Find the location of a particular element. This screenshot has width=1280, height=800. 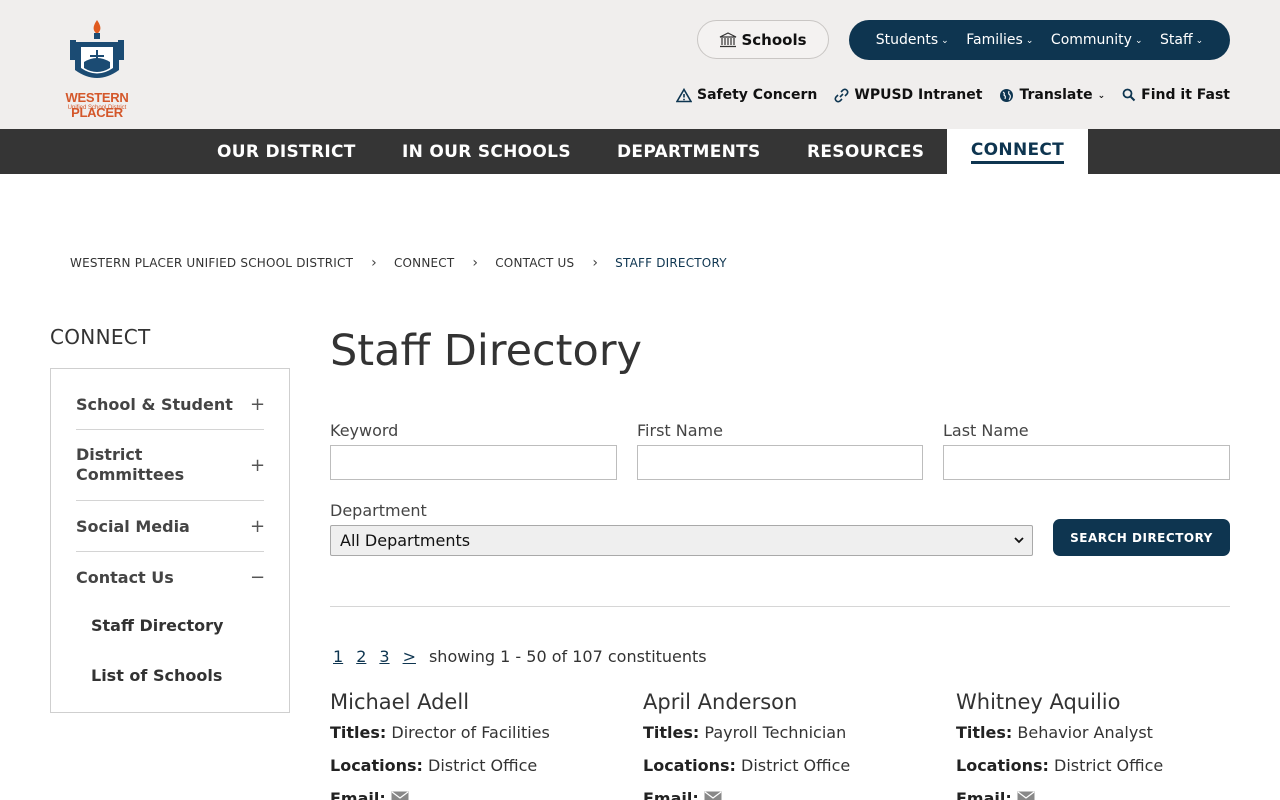

sidebar-item-label: Social Media is located at coordinates (133, 526).